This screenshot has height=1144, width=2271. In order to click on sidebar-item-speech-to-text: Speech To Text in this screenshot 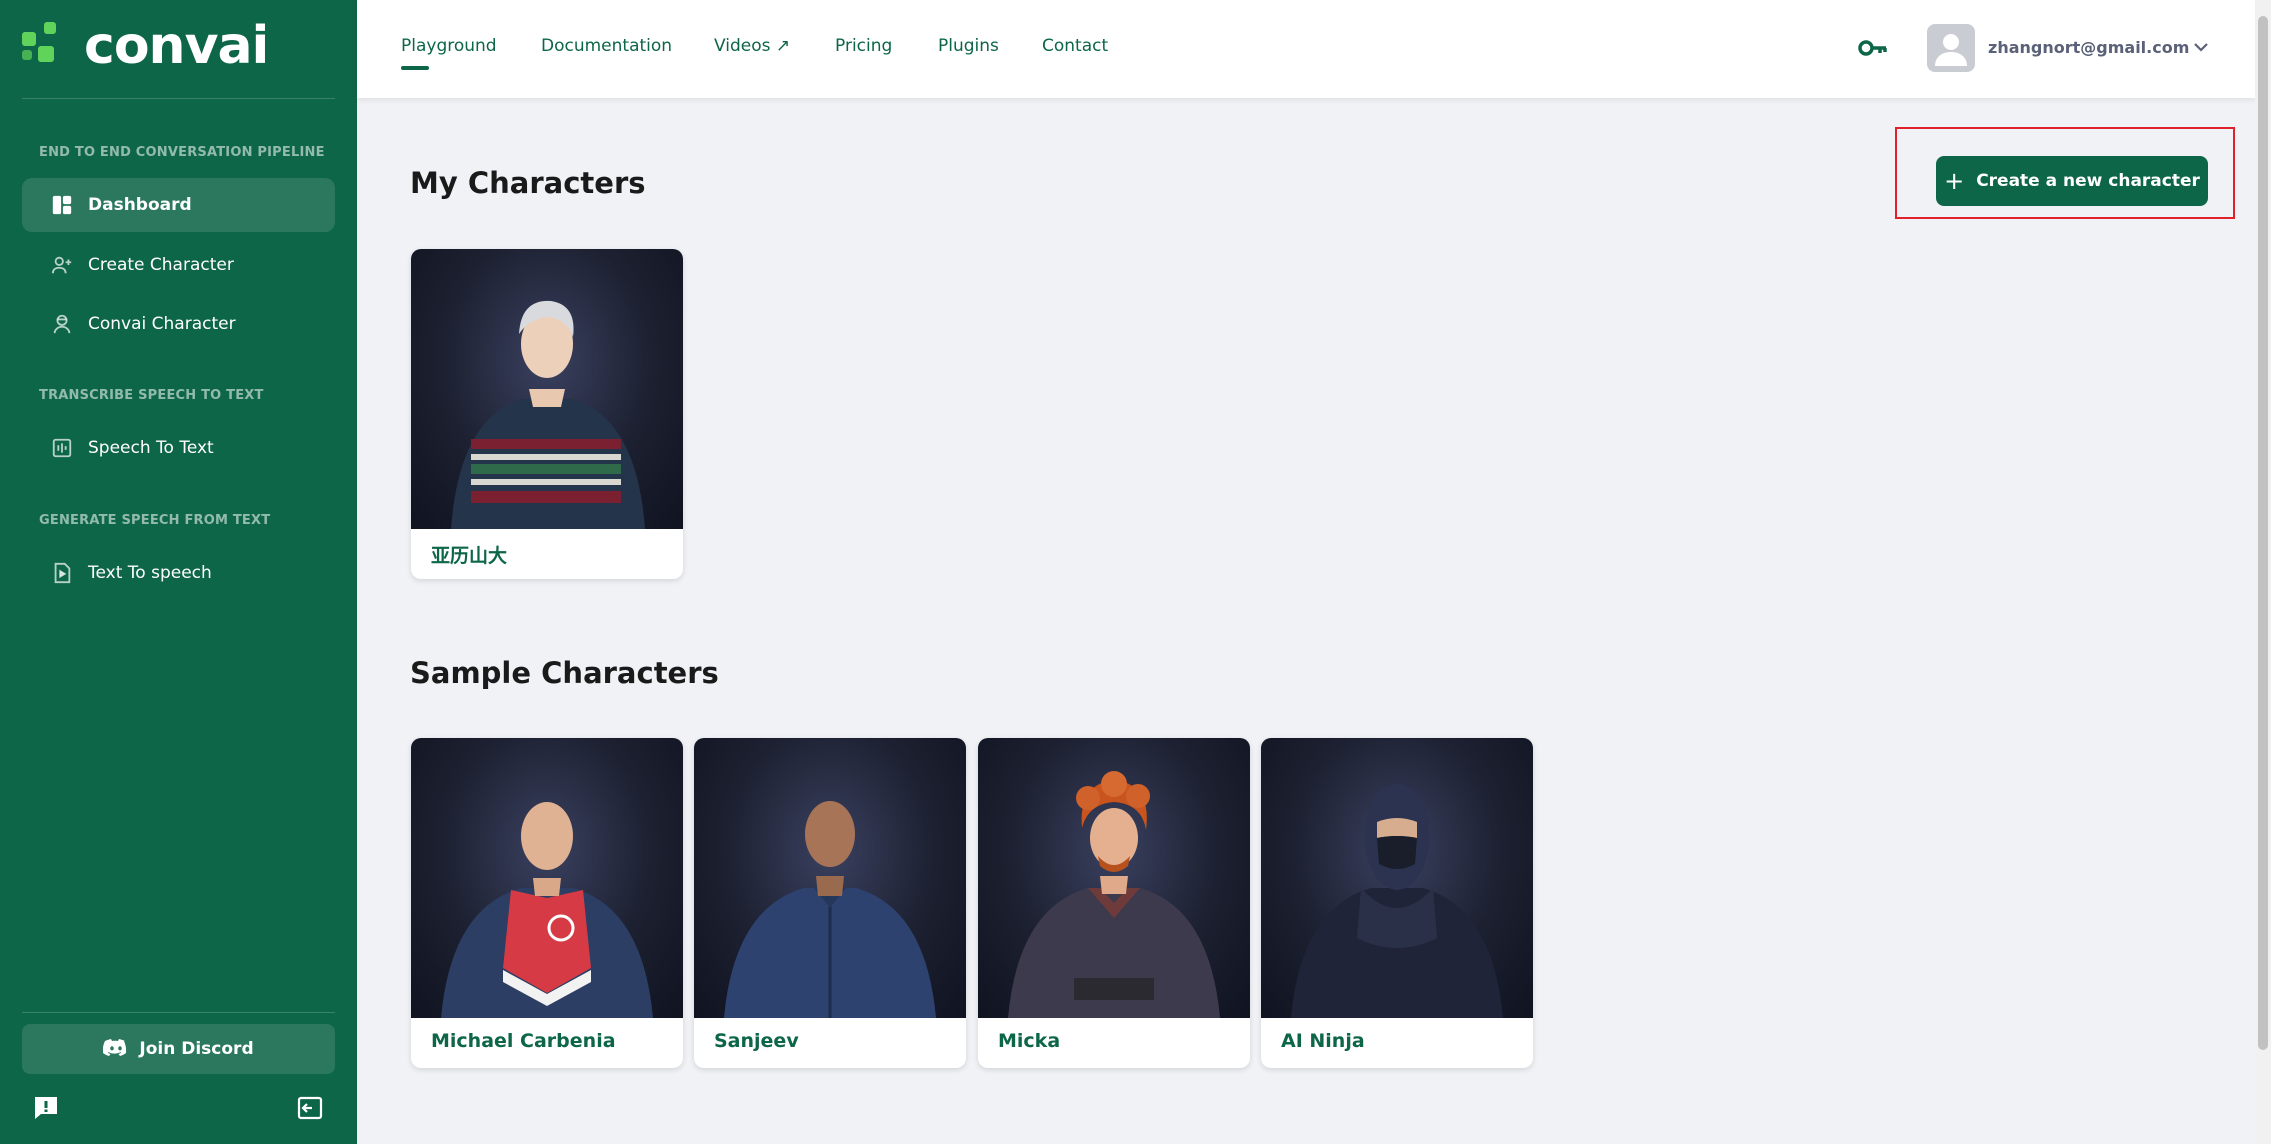, I will do `click(178, 448)`.